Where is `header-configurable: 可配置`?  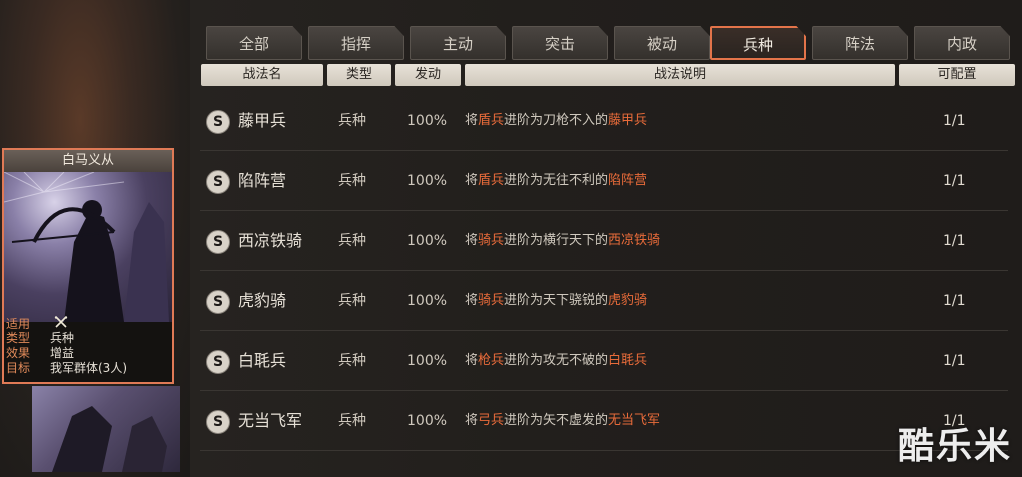
header-configurable: 可配置 is located at coordinates (957, 75).